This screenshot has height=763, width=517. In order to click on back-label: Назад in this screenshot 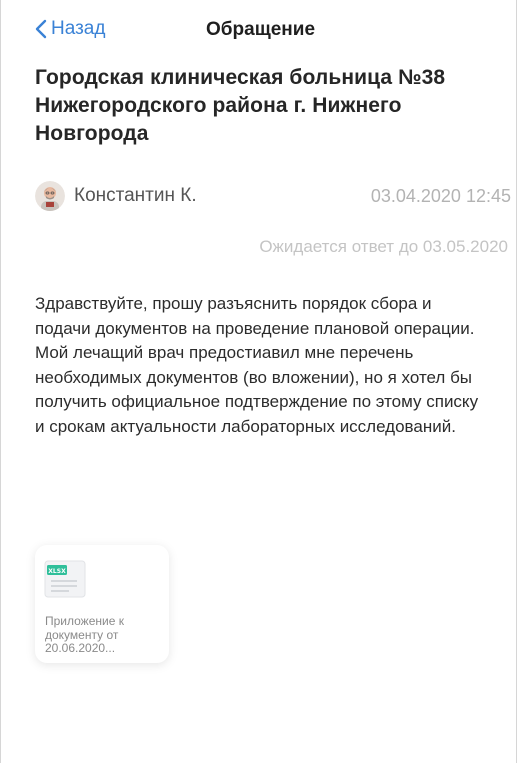, I will do `click(78, 28)`.